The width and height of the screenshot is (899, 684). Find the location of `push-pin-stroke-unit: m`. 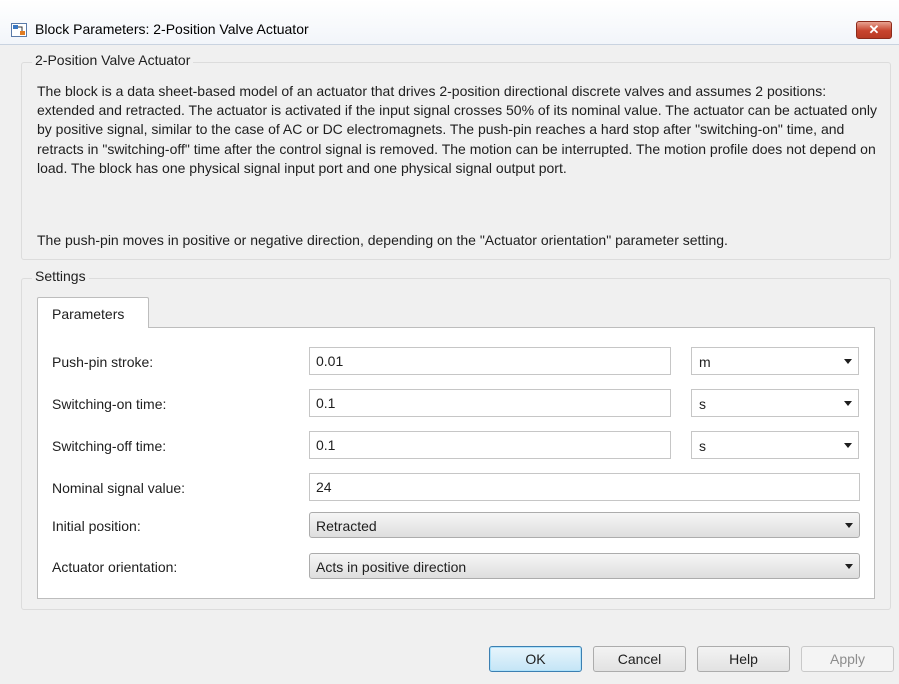

push-pin-stroke-unit: m is located at coordinates (705, 362).